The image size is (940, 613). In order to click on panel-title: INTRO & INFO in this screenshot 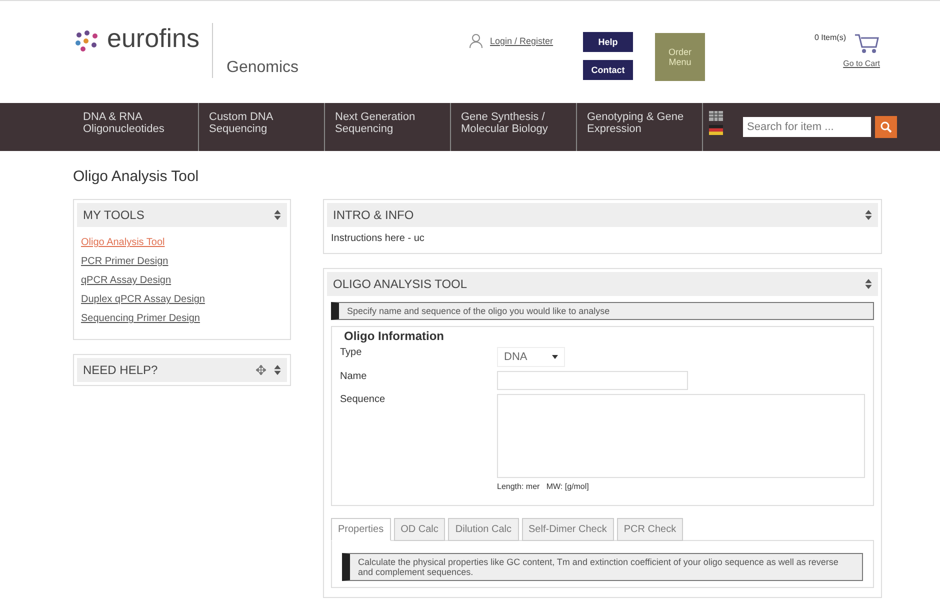, I will do `click(373, 215)`.